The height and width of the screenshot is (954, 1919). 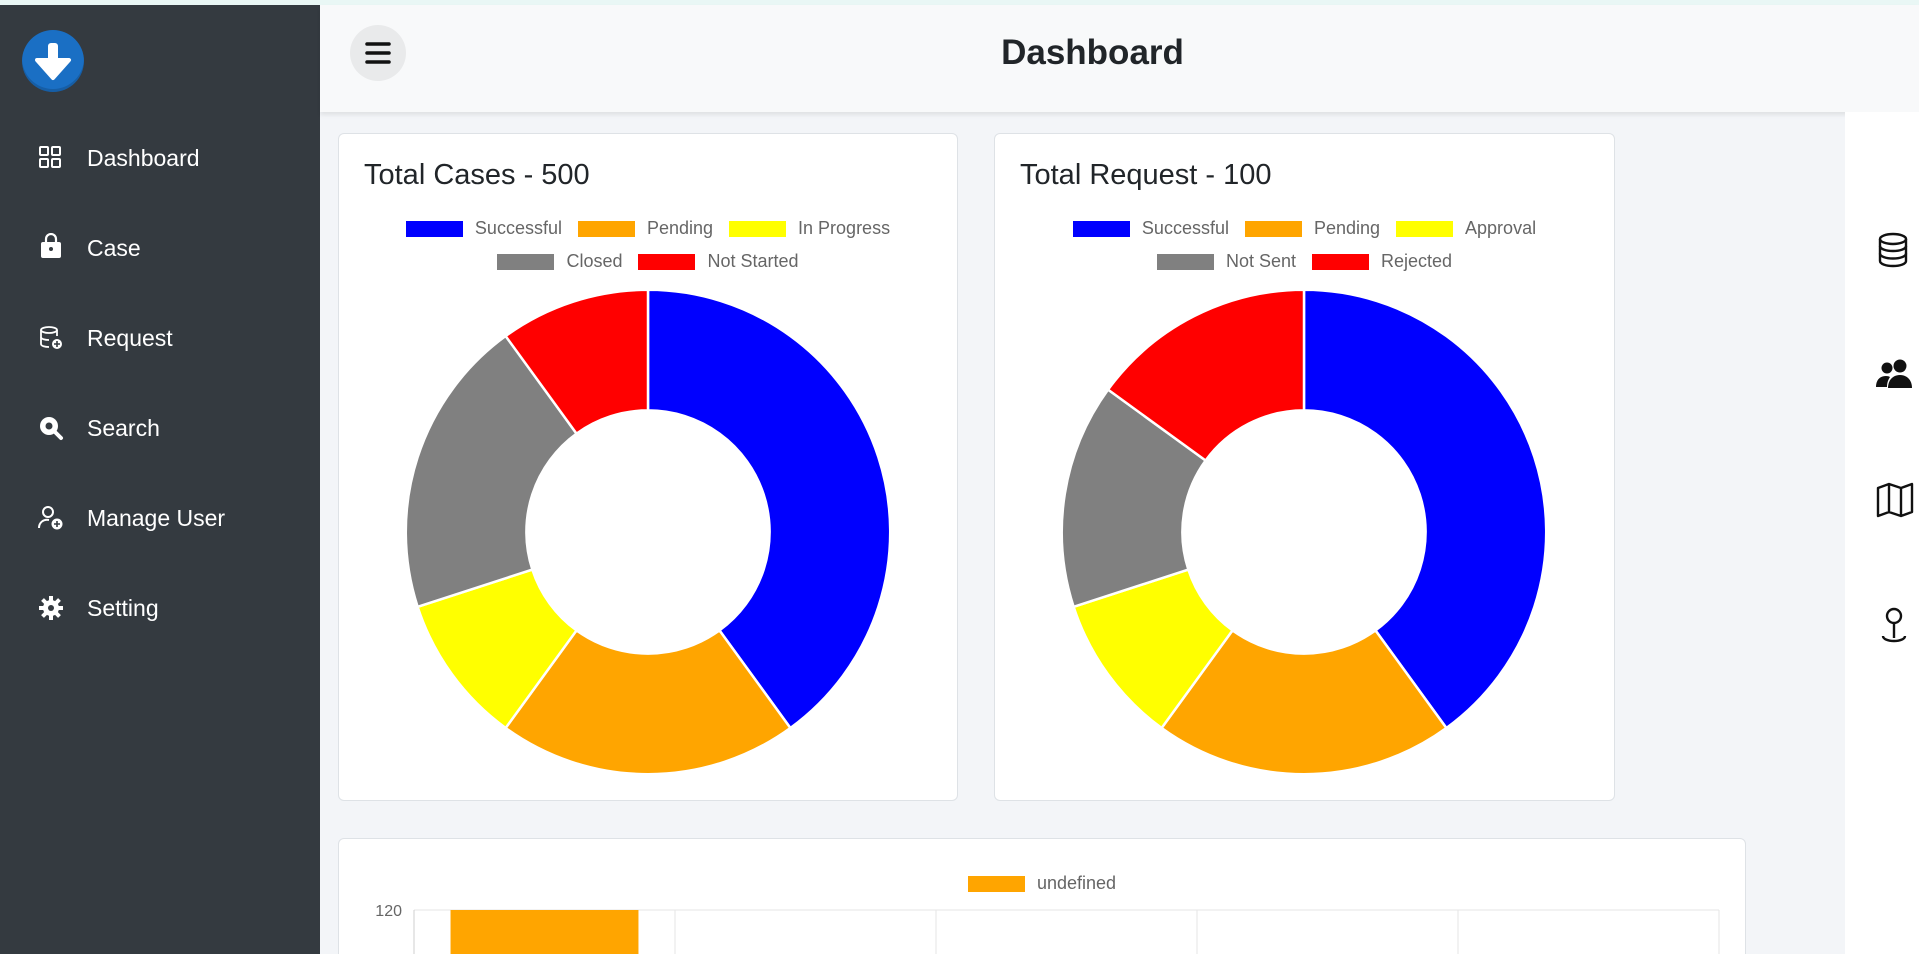 What do you see at coordinates (544, 932) in the screenshot?
I see `bar` at bounding box center [544, 932].